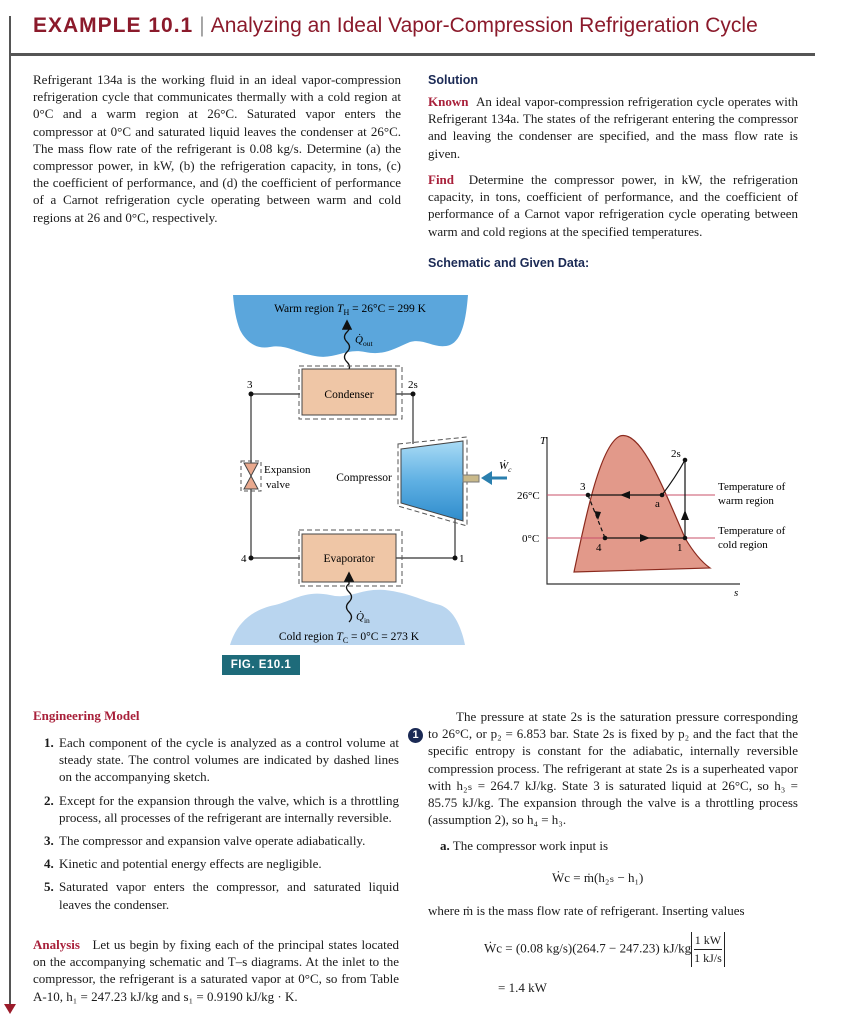  Describe the element at coordinates (752, 487) in the screenshot. I see `warm-region-note-1: Temperature of` at that location.